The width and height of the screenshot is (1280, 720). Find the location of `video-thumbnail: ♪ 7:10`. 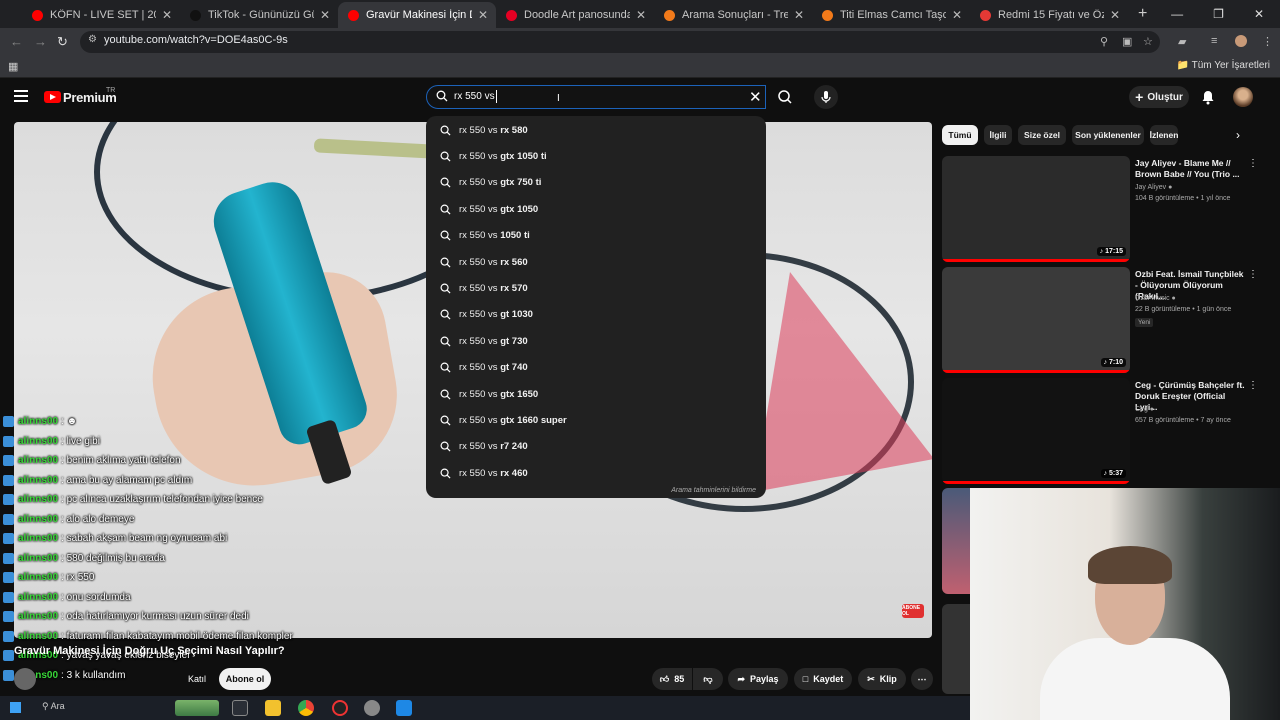

video-thumbnail: ♪ 7:10 is located at coordinates (1036, 320).